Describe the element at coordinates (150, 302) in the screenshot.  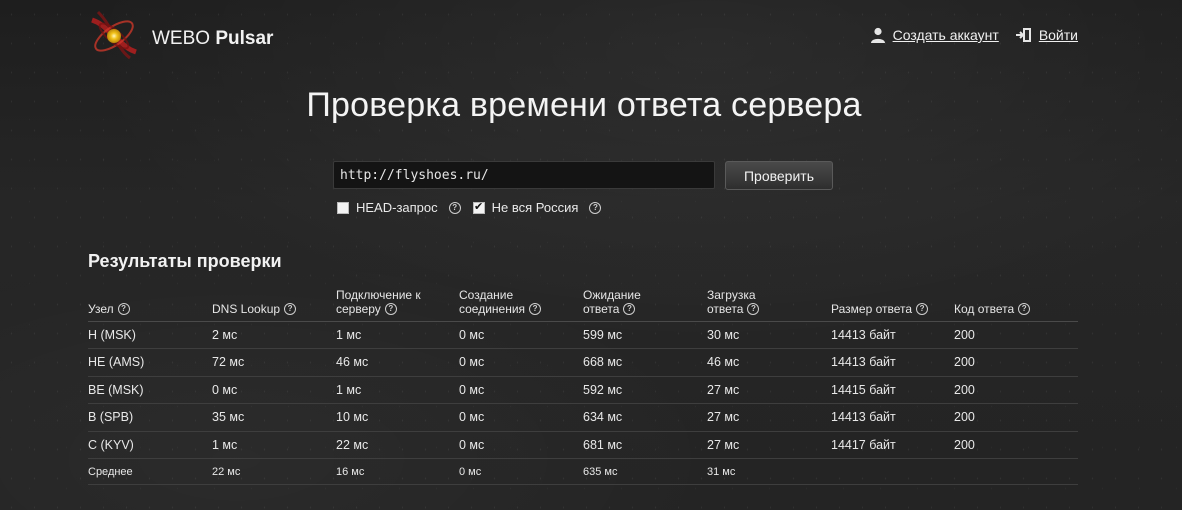
I see `header-node: Узел?` at that location.